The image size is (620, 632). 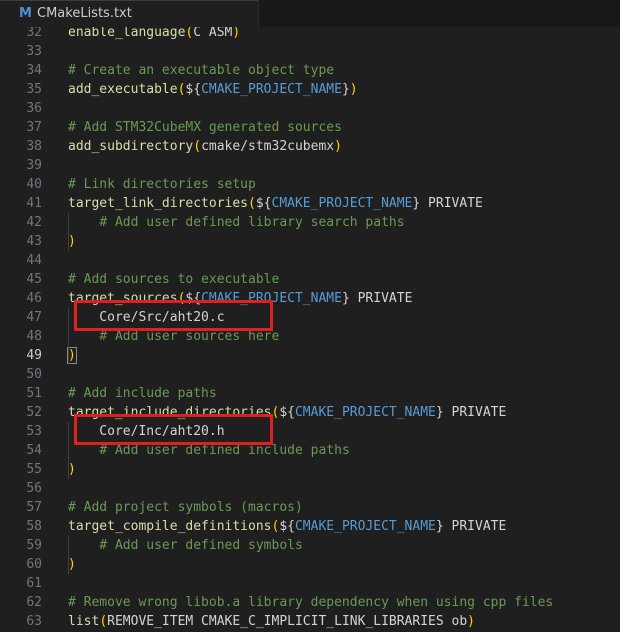 What do you see at coordinates (34, 260) in the screenshot?
I see `line-number: 44` at bounding box center [34, 260].